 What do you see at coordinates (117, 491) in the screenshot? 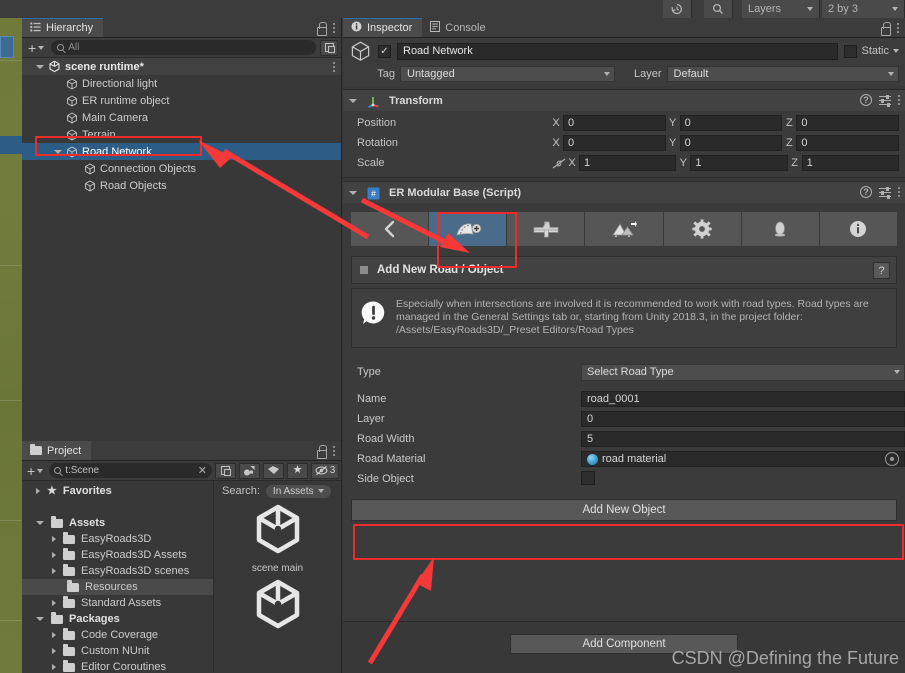
I see `project-tree-item-favorites: ★ Favorites` at bounding box center [117, 491].